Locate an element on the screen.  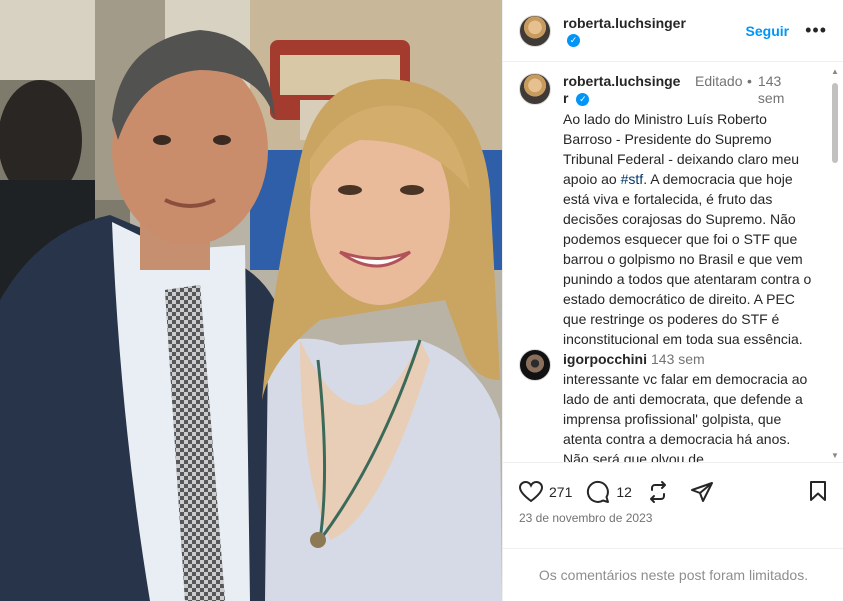
share-button is located at coordinates (705, 492).